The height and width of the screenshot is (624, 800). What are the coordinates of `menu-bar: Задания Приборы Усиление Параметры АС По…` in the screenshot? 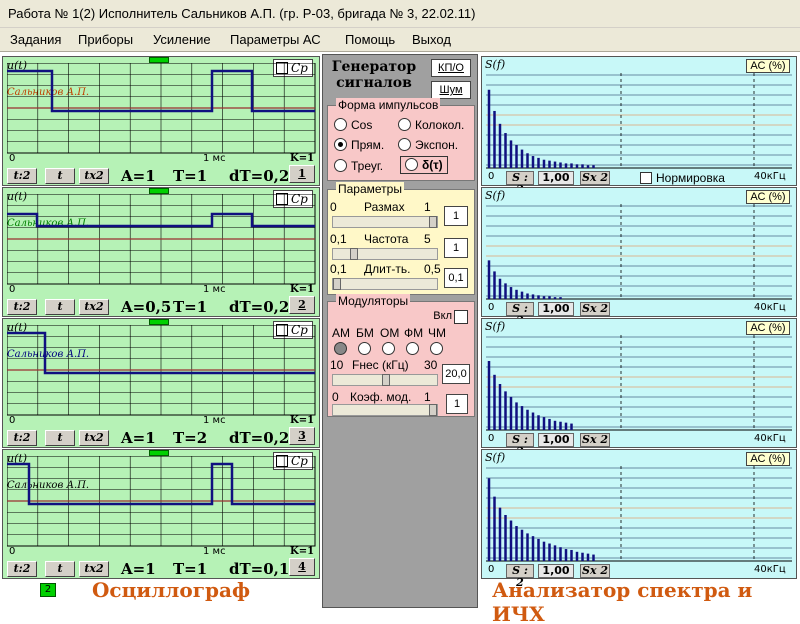 It's located at (400, 40).